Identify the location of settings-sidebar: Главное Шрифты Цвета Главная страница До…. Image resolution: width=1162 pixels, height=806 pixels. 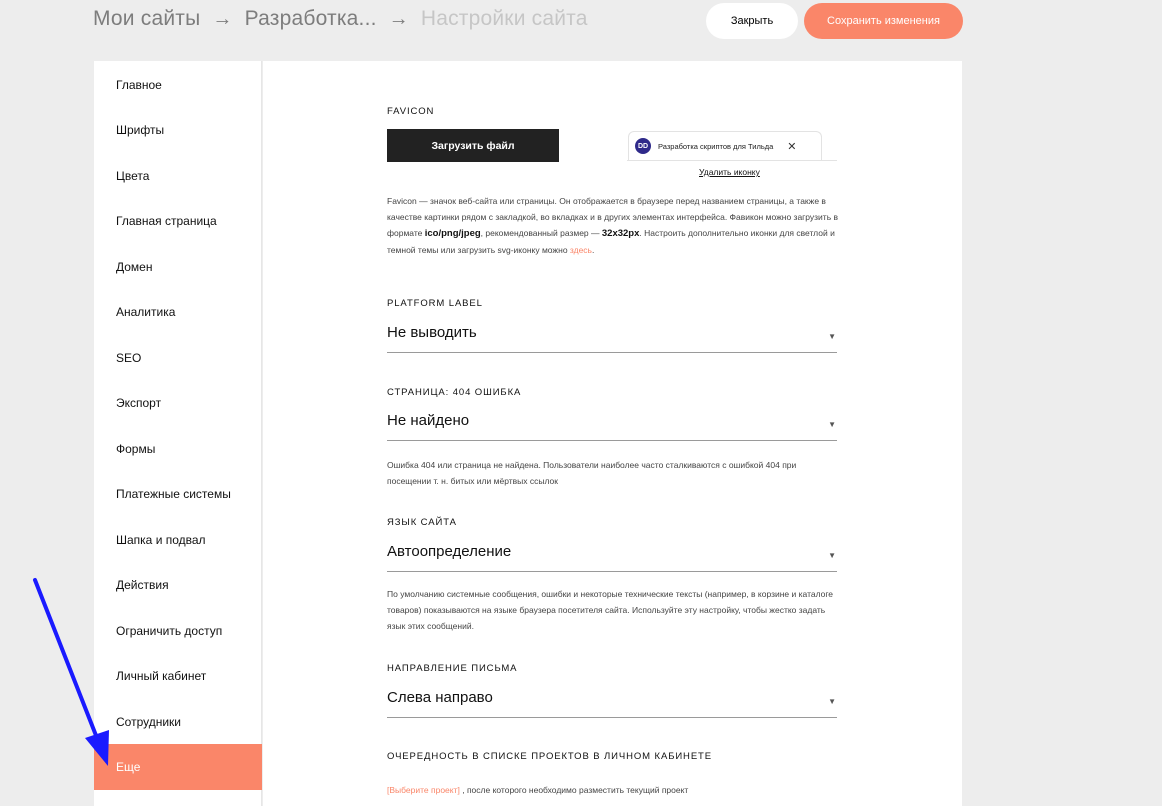
(178, 433).